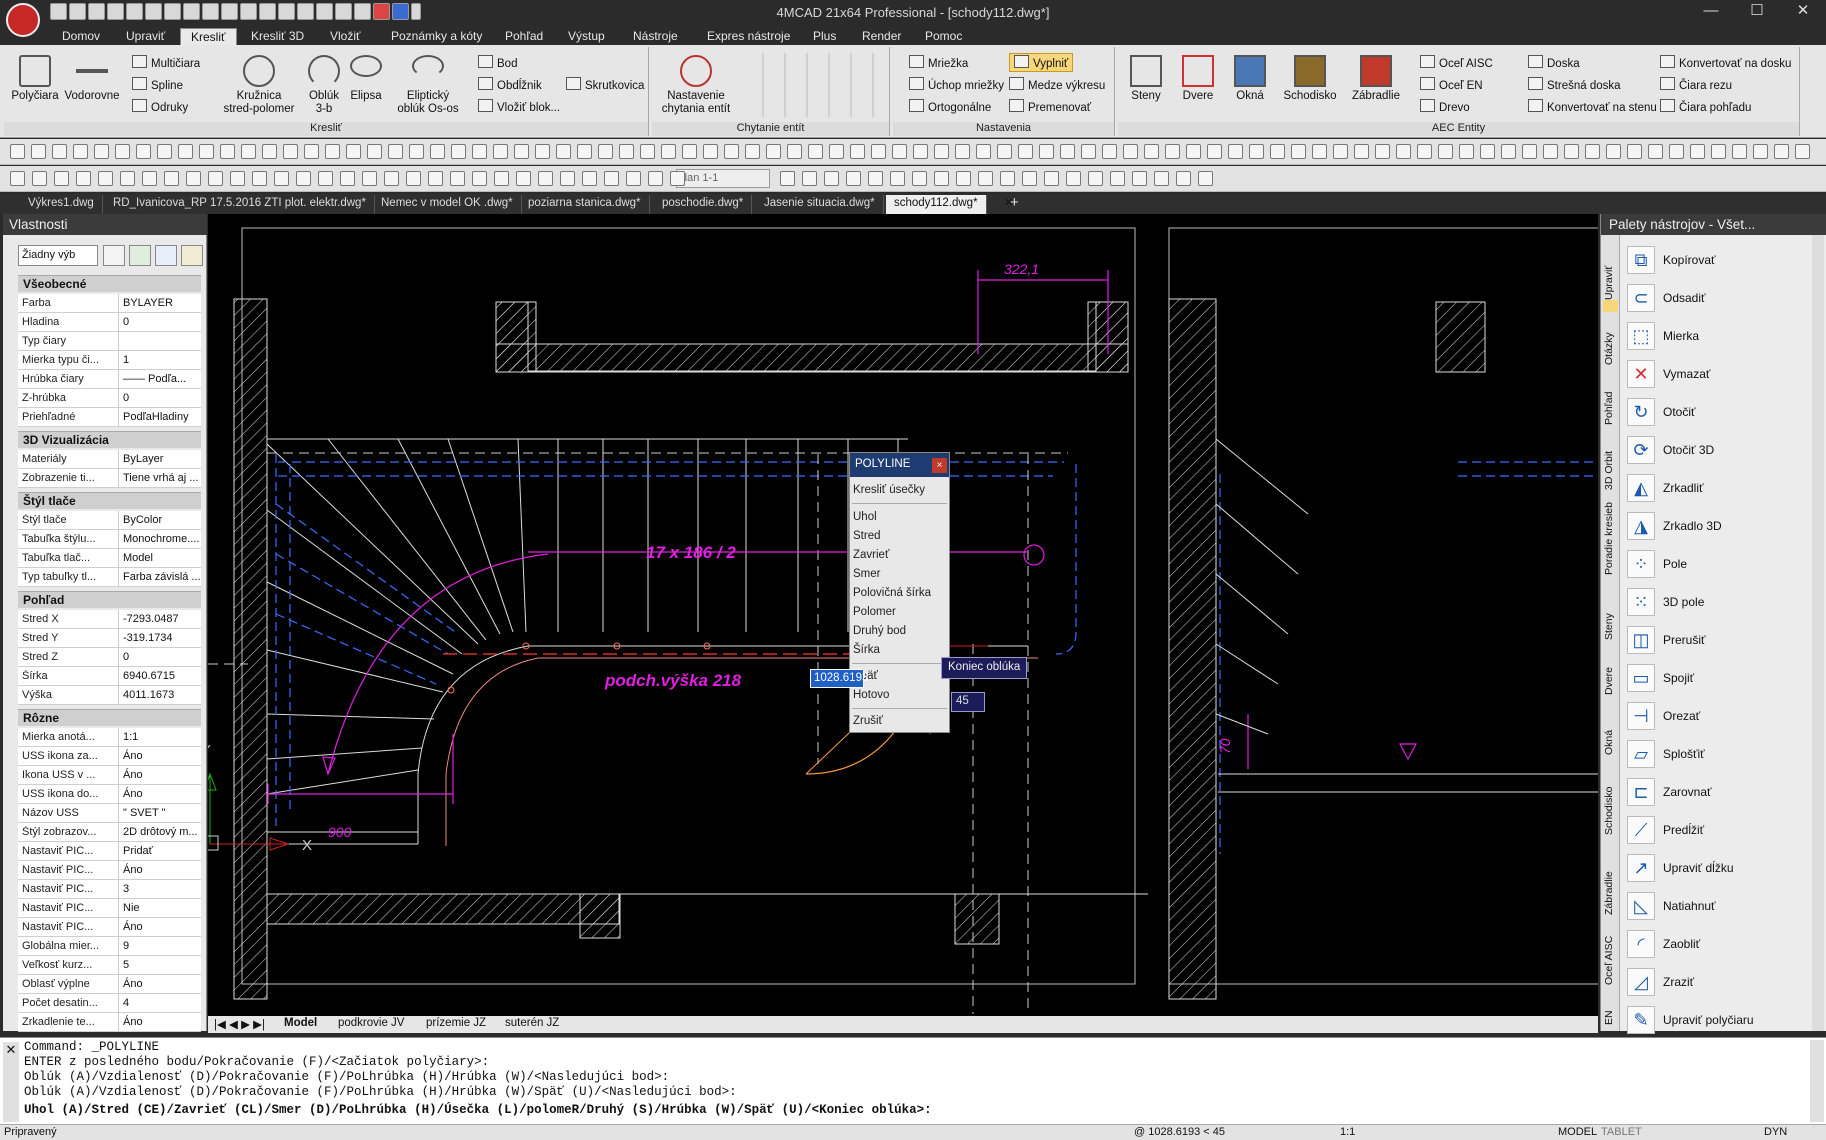  Describe the element at coordinates (1456, 62) in the screenshot. I see `ocel-aisc-button: Oceľ AISC` at that location.